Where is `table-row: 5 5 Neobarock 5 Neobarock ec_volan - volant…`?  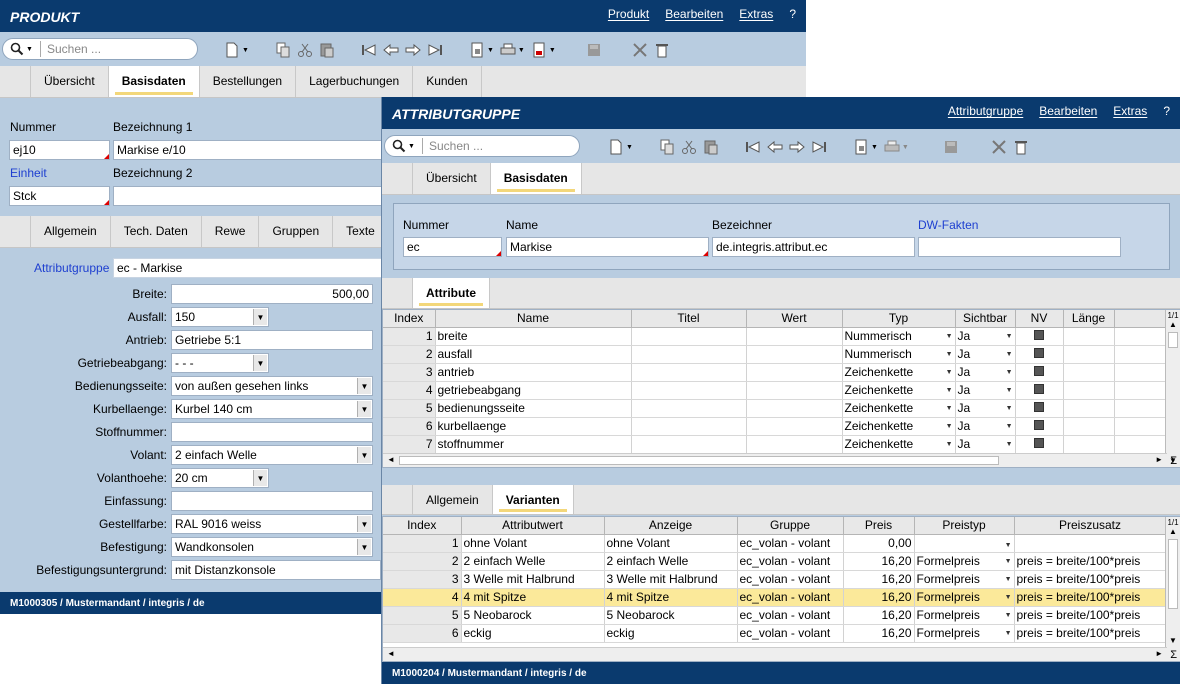 table-row: 5 5 Neobarock 5 Neobarock ec_volan - volant… is located at coordinates (775, 615).